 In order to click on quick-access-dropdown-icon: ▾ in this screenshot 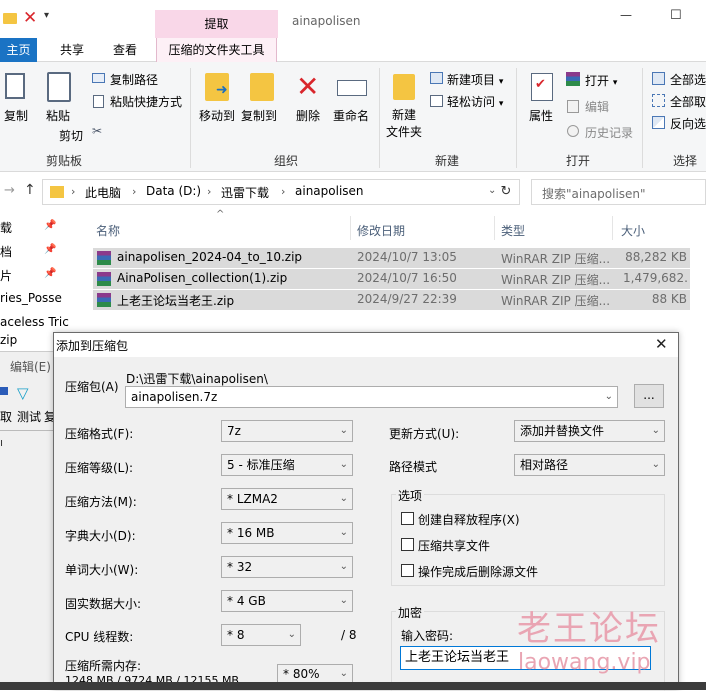, I will do `click(46, 15)`.